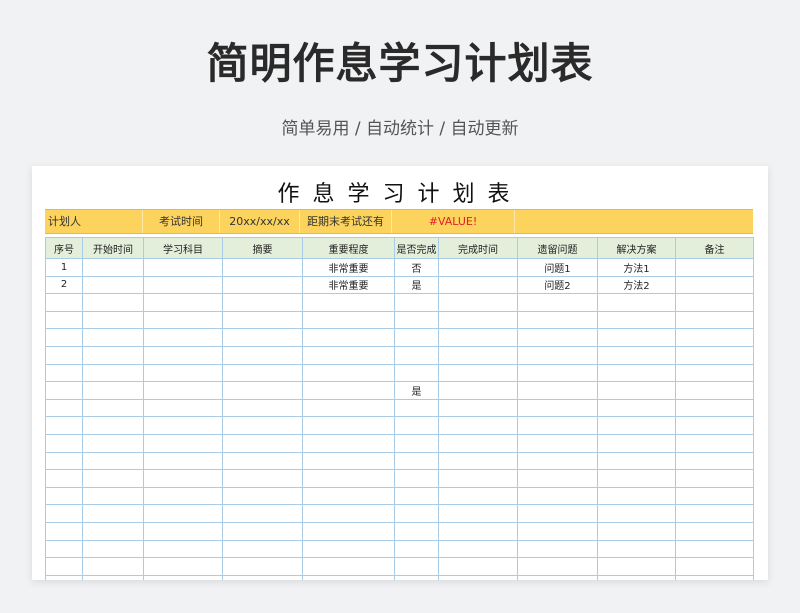 This screenshot has height=613, width=800. I want to click on info-empty-cell, so click(634, 221).